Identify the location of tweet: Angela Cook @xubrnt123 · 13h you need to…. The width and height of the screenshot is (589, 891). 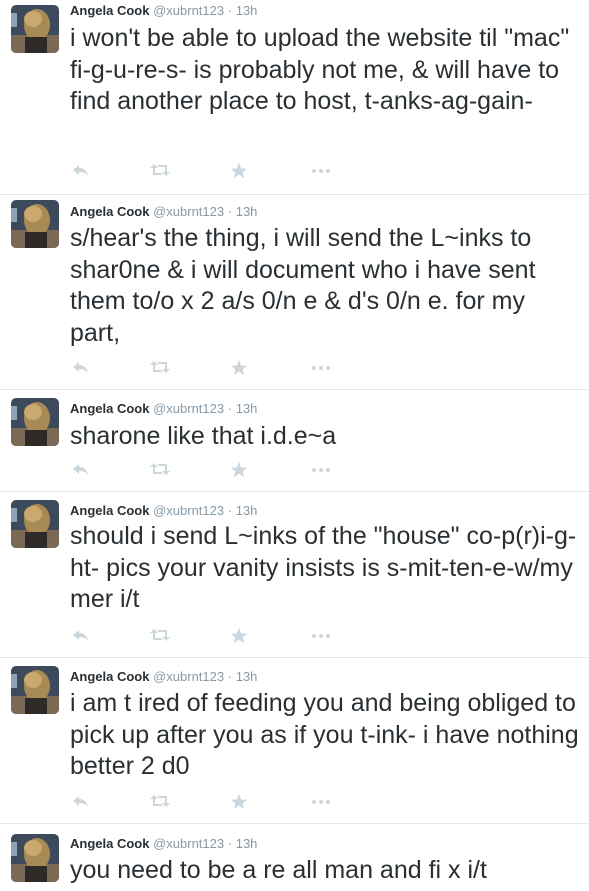
(294, 857).